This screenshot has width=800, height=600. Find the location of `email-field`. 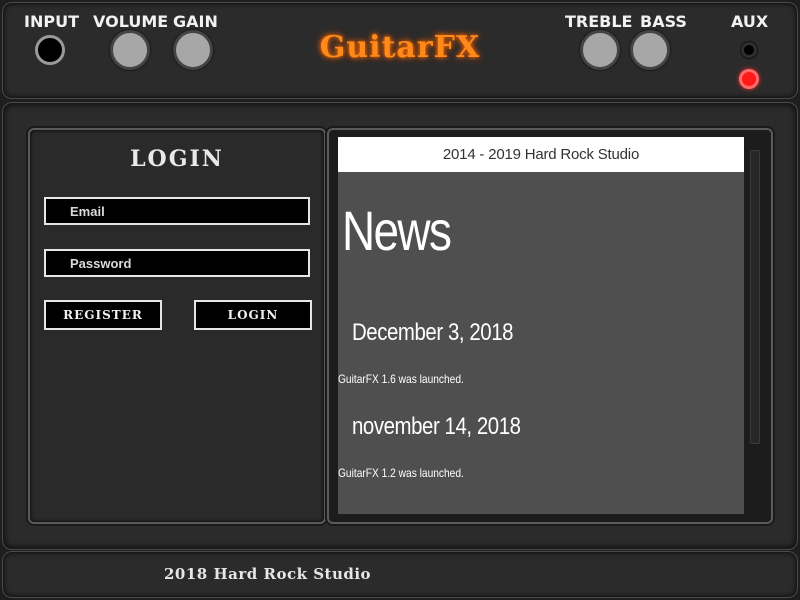

email-field is located at coordinates (177, 211).